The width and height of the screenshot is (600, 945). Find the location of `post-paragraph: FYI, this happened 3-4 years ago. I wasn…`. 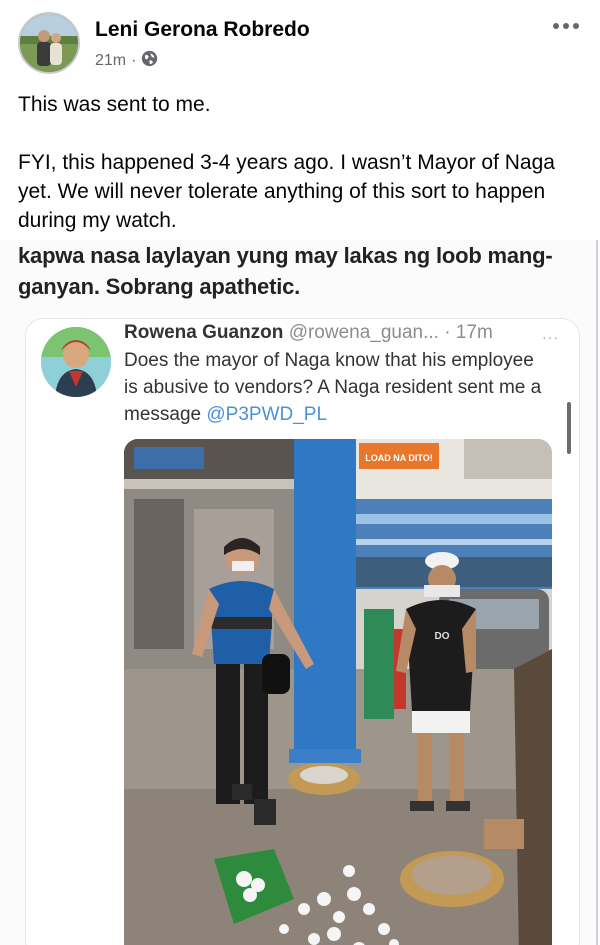

post-paragraph: FYI, this happened 3-4 years ago. I wasn… is located at coordinates (286, 191).